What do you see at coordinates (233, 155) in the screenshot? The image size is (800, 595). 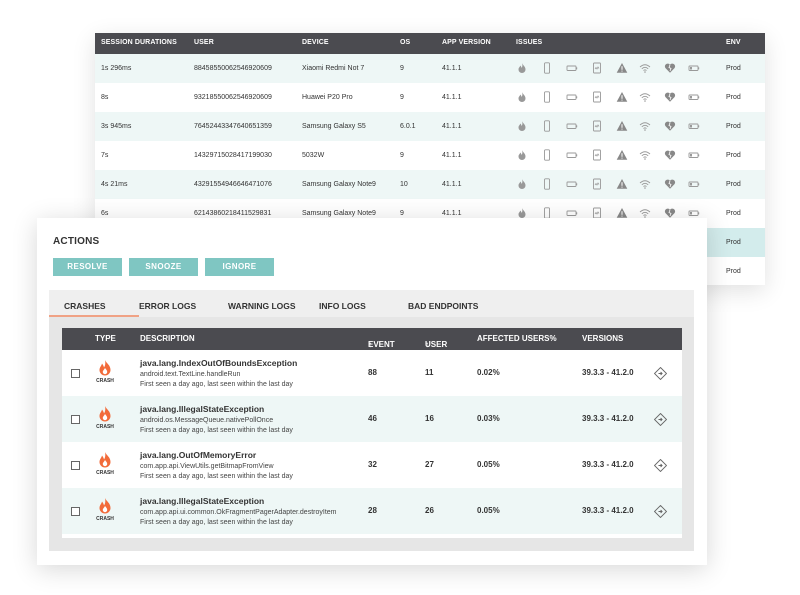 I see `session-user: 14329715028417199030` at bounding box center [233, 155].